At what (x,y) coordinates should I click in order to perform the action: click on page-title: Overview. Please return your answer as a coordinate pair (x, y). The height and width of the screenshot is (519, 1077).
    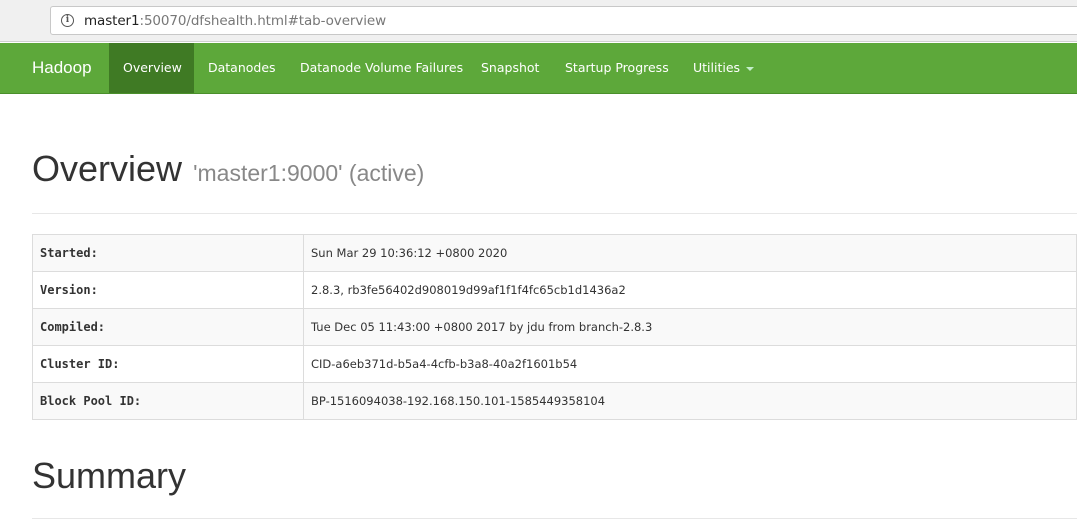
    Looking at the image, I should click on (107, 168).